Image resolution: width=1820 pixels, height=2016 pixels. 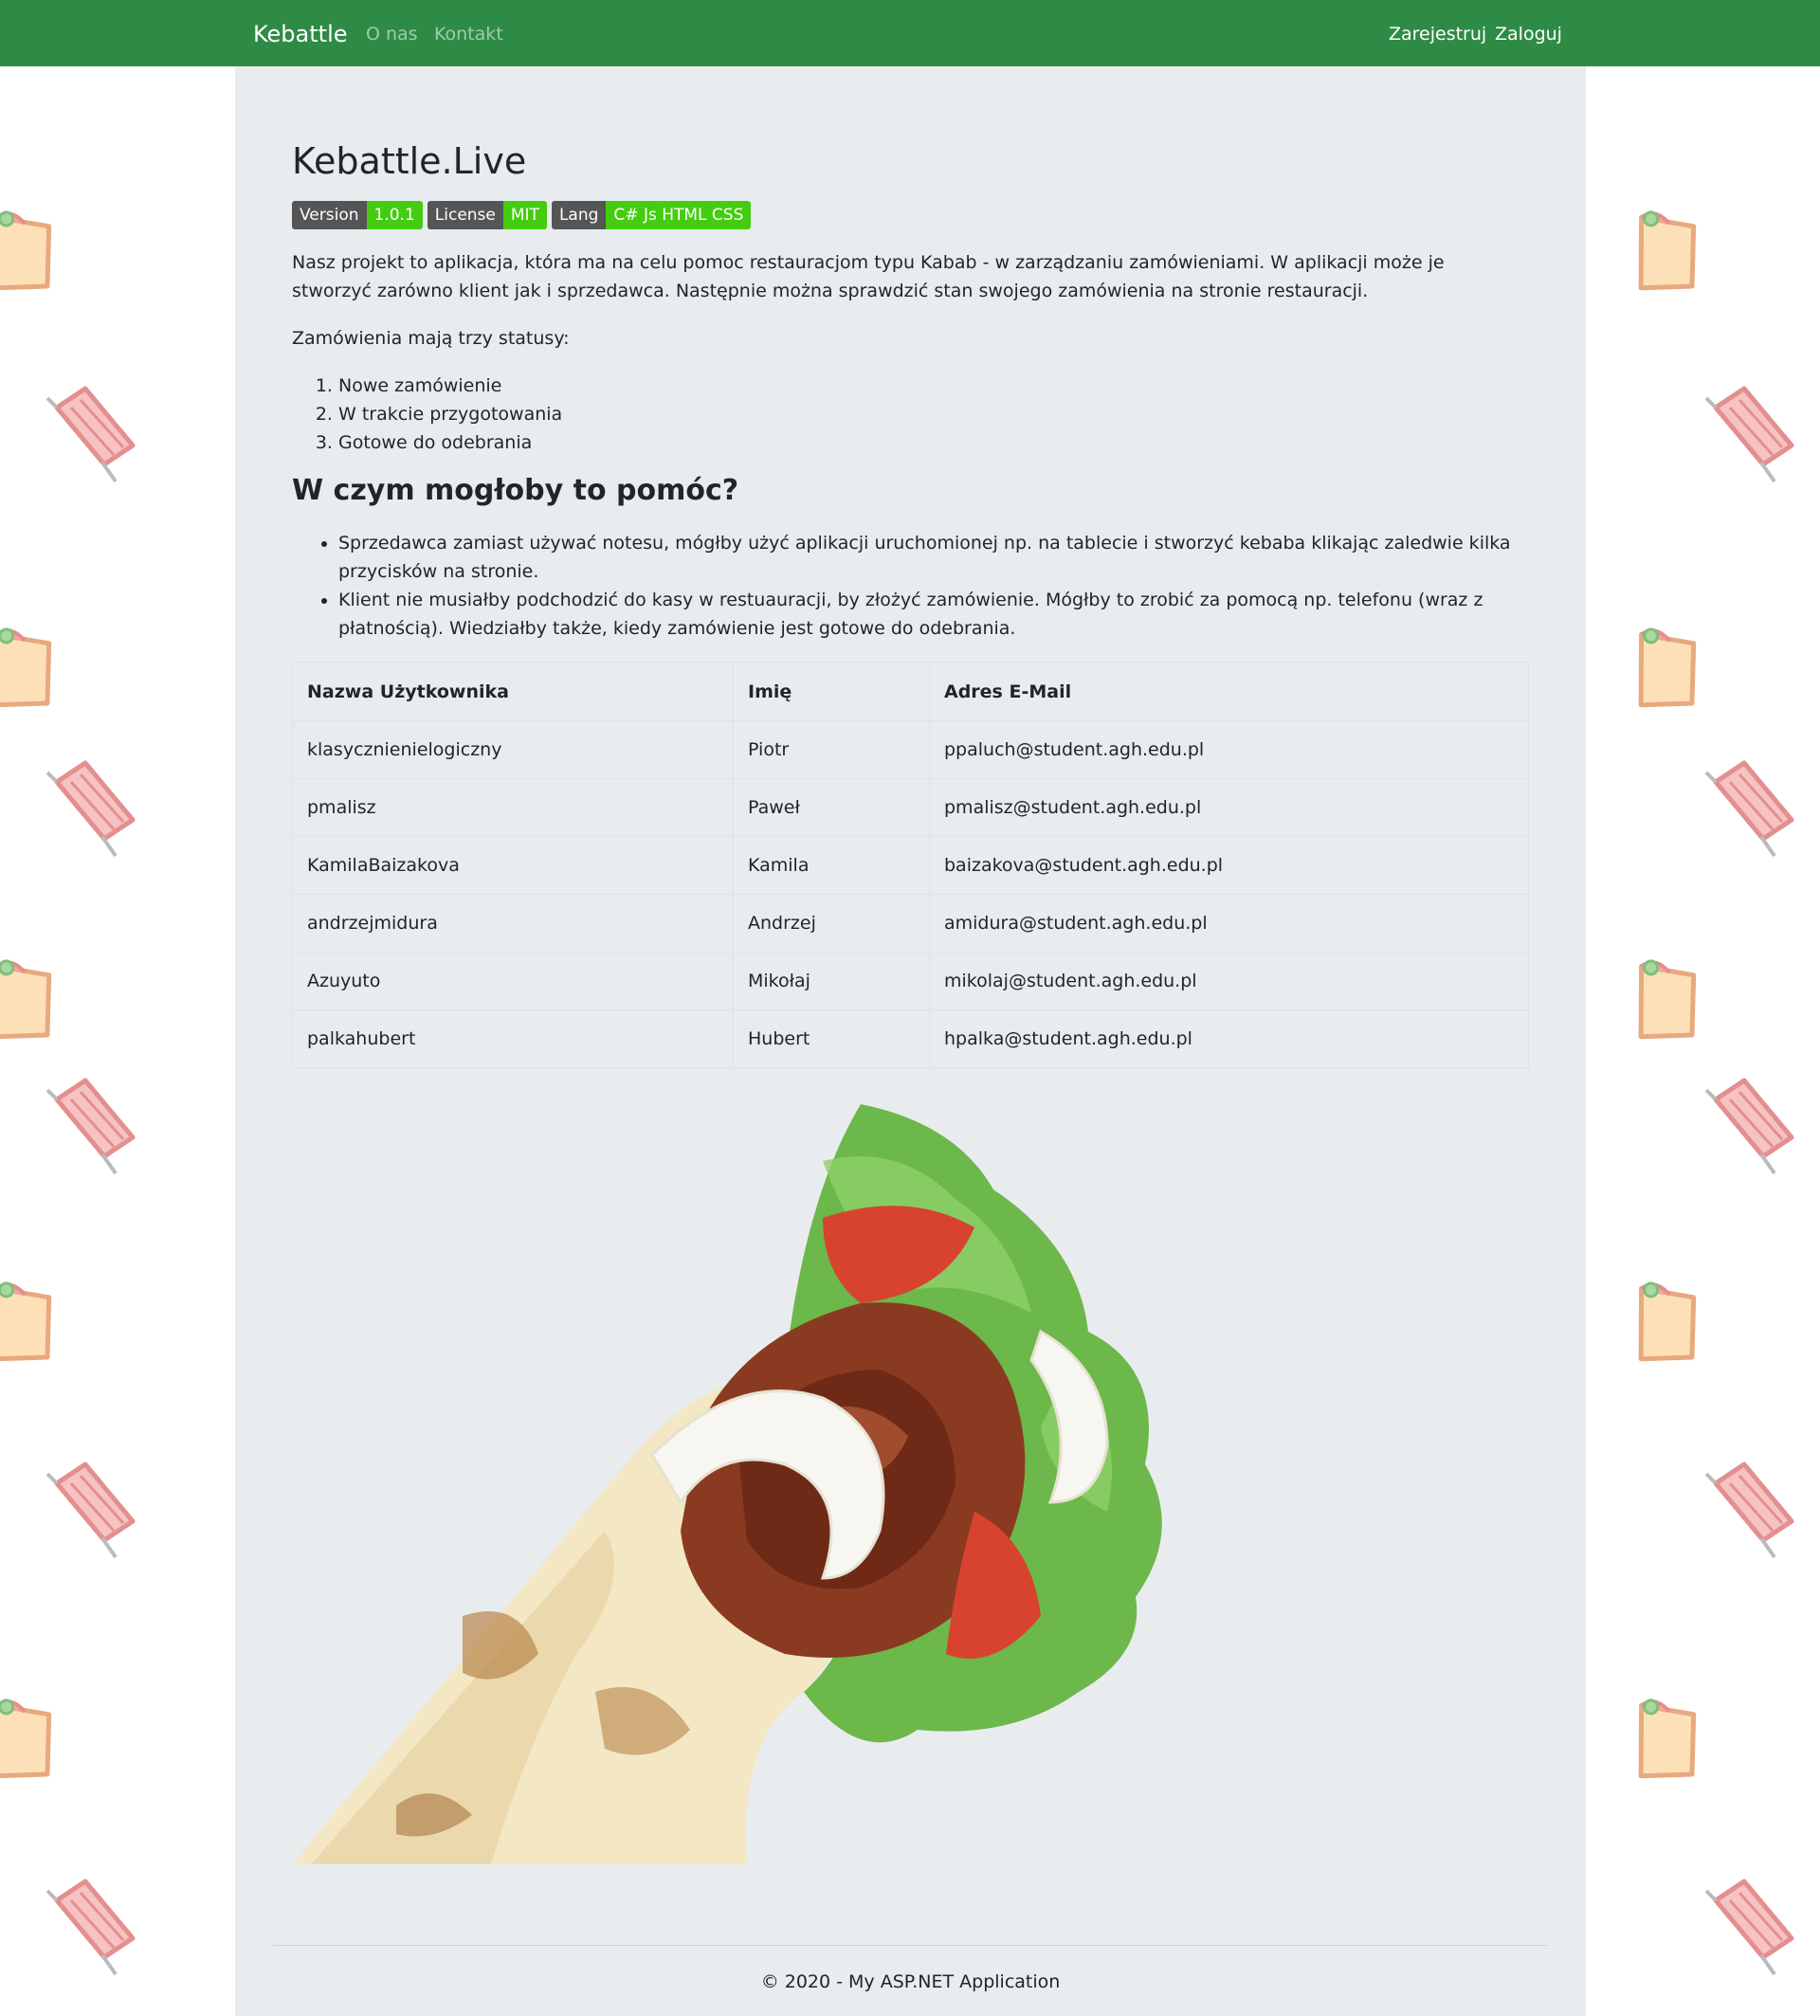 What do you see at coordinates (579, 215) in the screenshot?
I see `badge-key: Lang` at bounding box center [579, 215].